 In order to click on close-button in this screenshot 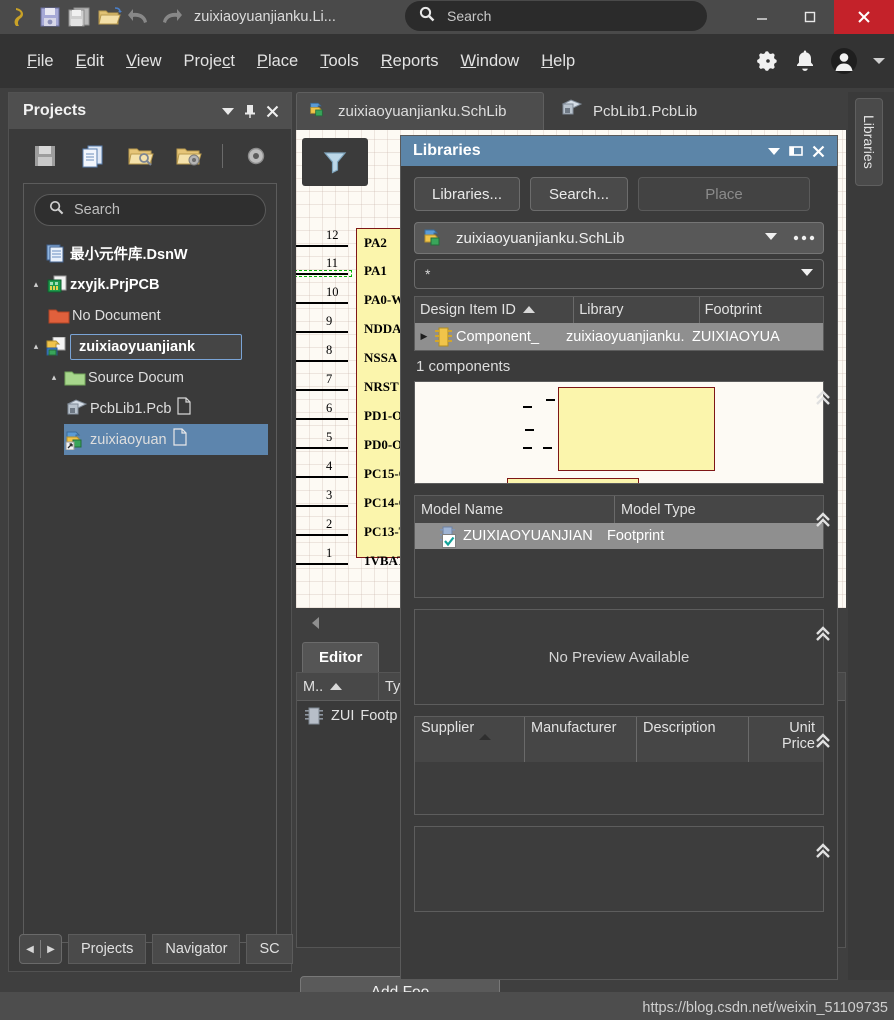, I will do `click(864, 17)`.